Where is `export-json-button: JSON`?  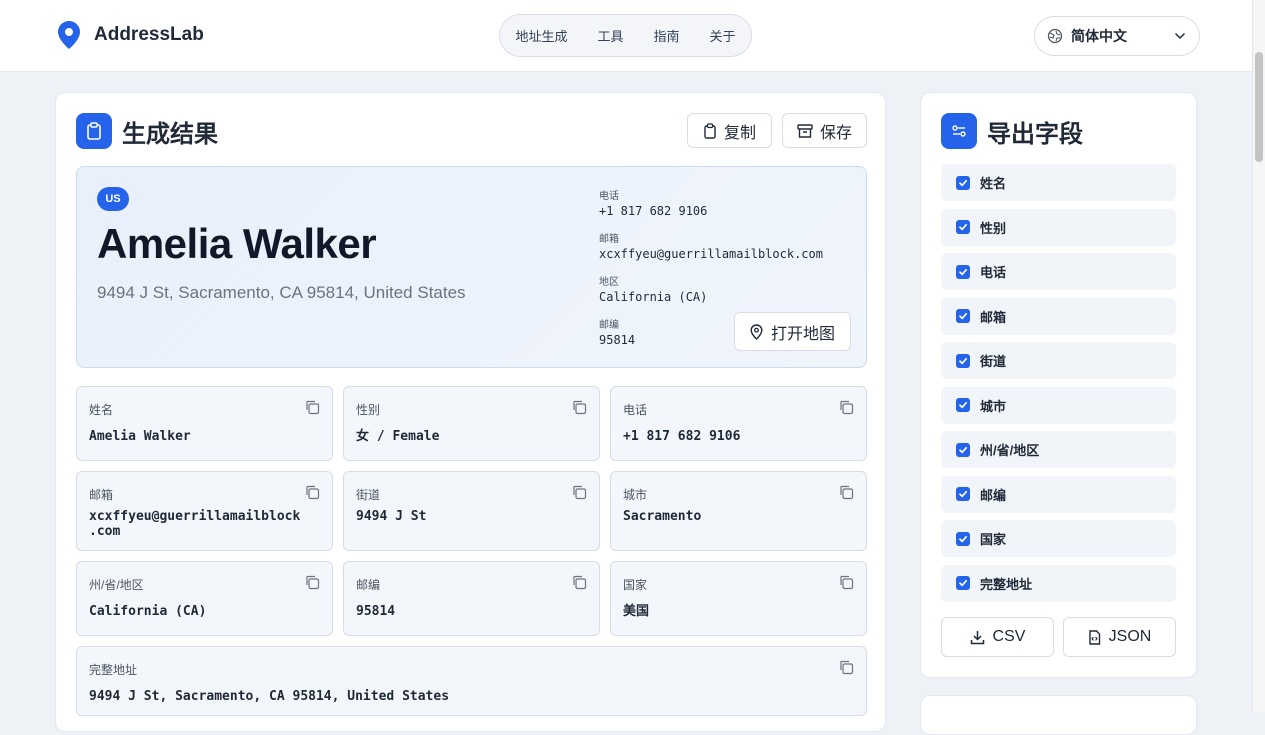 export-json-button: JSON is located at coordinates (1119, 637).